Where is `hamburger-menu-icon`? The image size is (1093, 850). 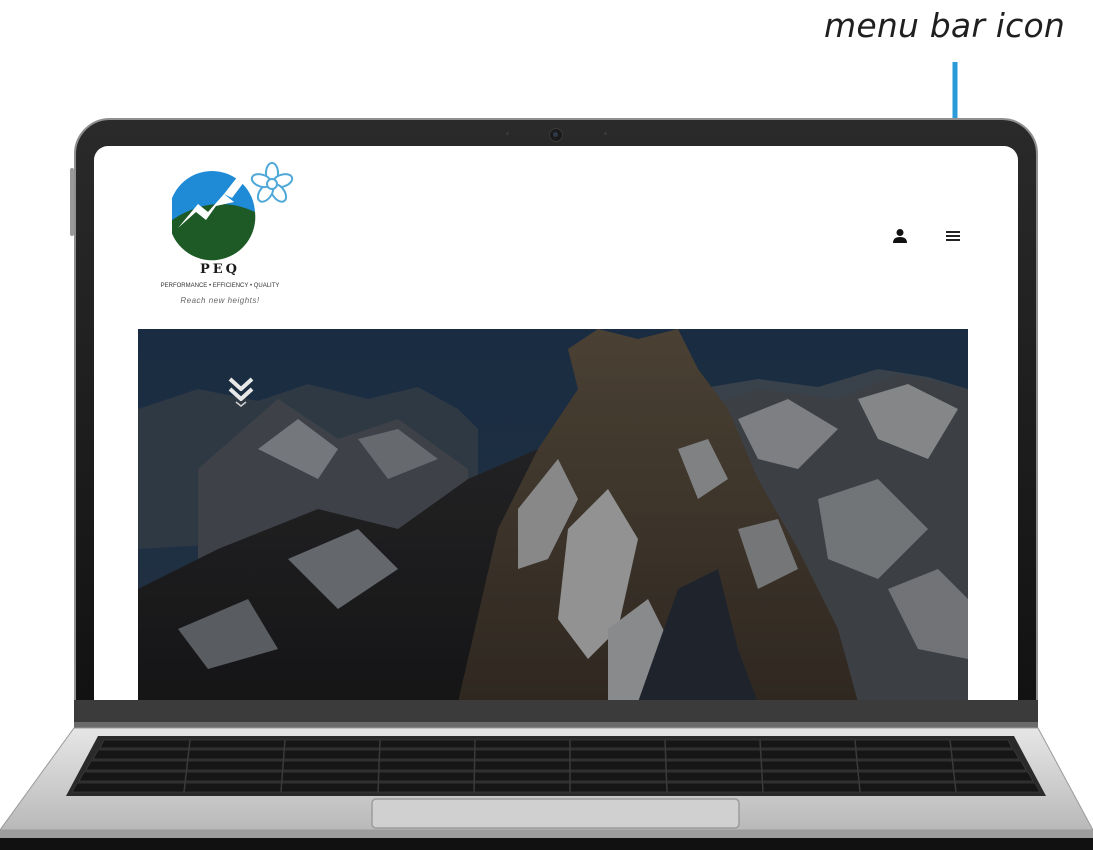
hamburger-menu-icon is located at coordinates (953, 236).